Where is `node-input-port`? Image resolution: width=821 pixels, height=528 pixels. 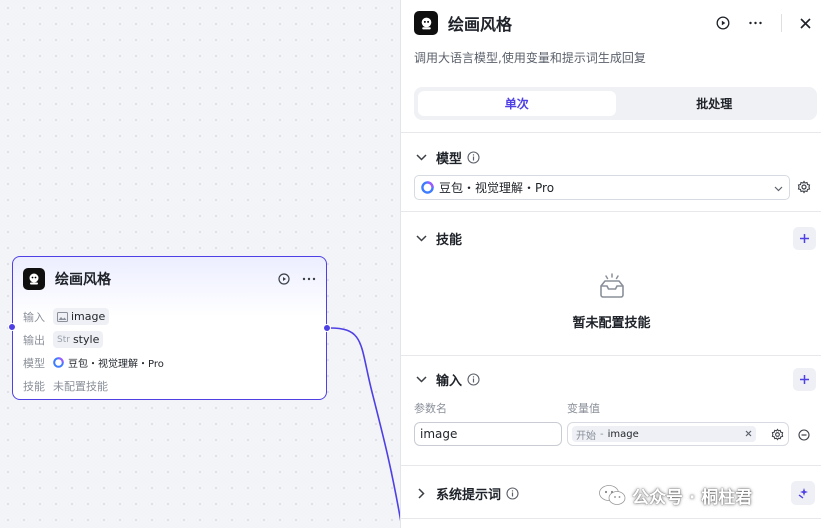 node-input-port is located at coordinates (12, 327).